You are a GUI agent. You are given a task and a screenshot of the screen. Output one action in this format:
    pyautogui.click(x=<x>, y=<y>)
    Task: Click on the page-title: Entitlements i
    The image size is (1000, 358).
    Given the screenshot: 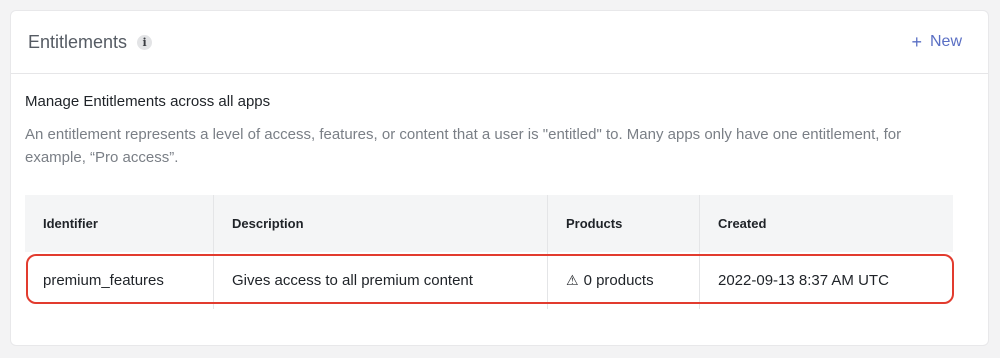 What is the action you would take?
    pyautogui.click(x=90, y=42)
    